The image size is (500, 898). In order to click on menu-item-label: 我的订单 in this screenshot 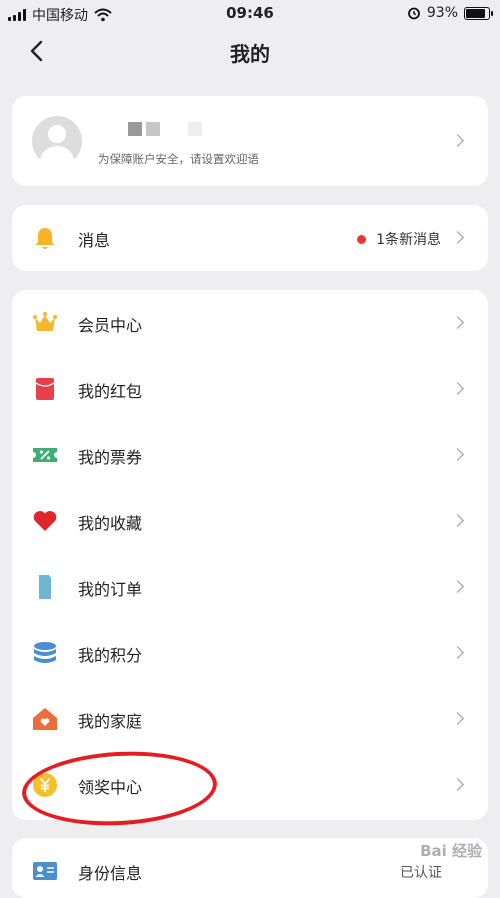, I will do `click(110, 589)`.